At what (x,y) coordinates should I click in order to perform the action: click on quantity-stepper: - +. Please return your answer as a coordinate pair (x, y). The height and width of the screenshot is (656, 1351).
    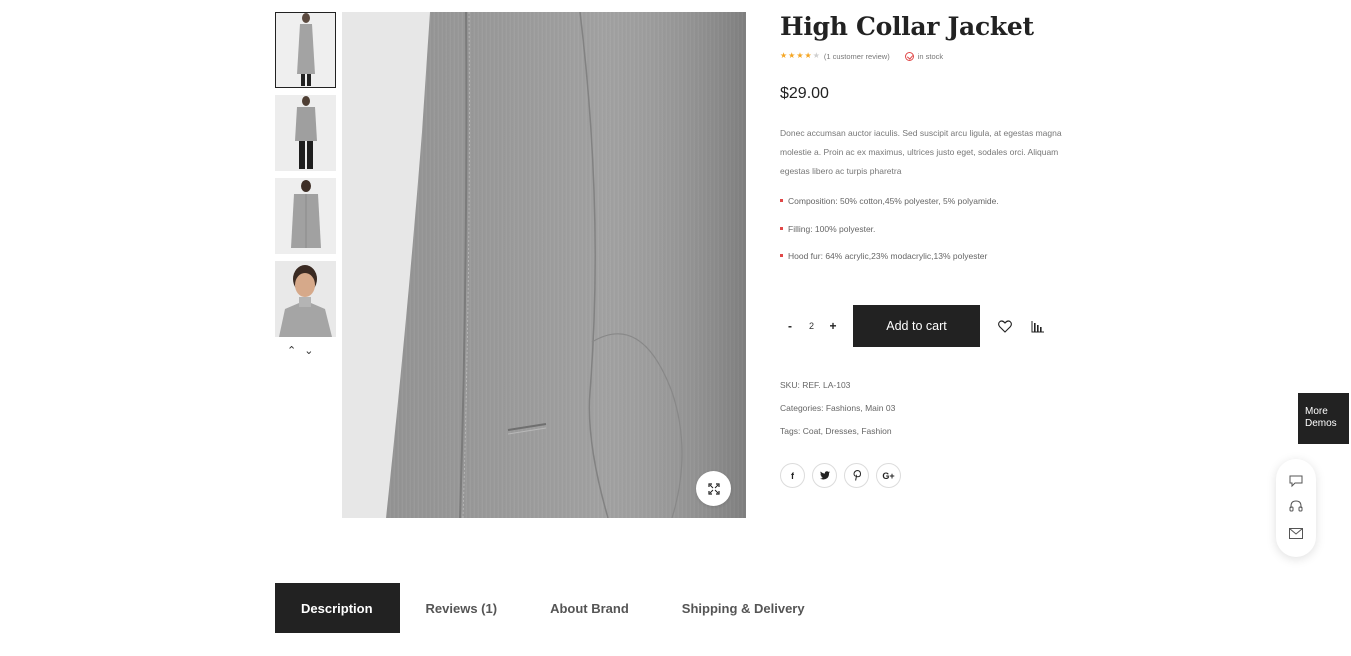
    Looking at the image, I should click on (816, 326).